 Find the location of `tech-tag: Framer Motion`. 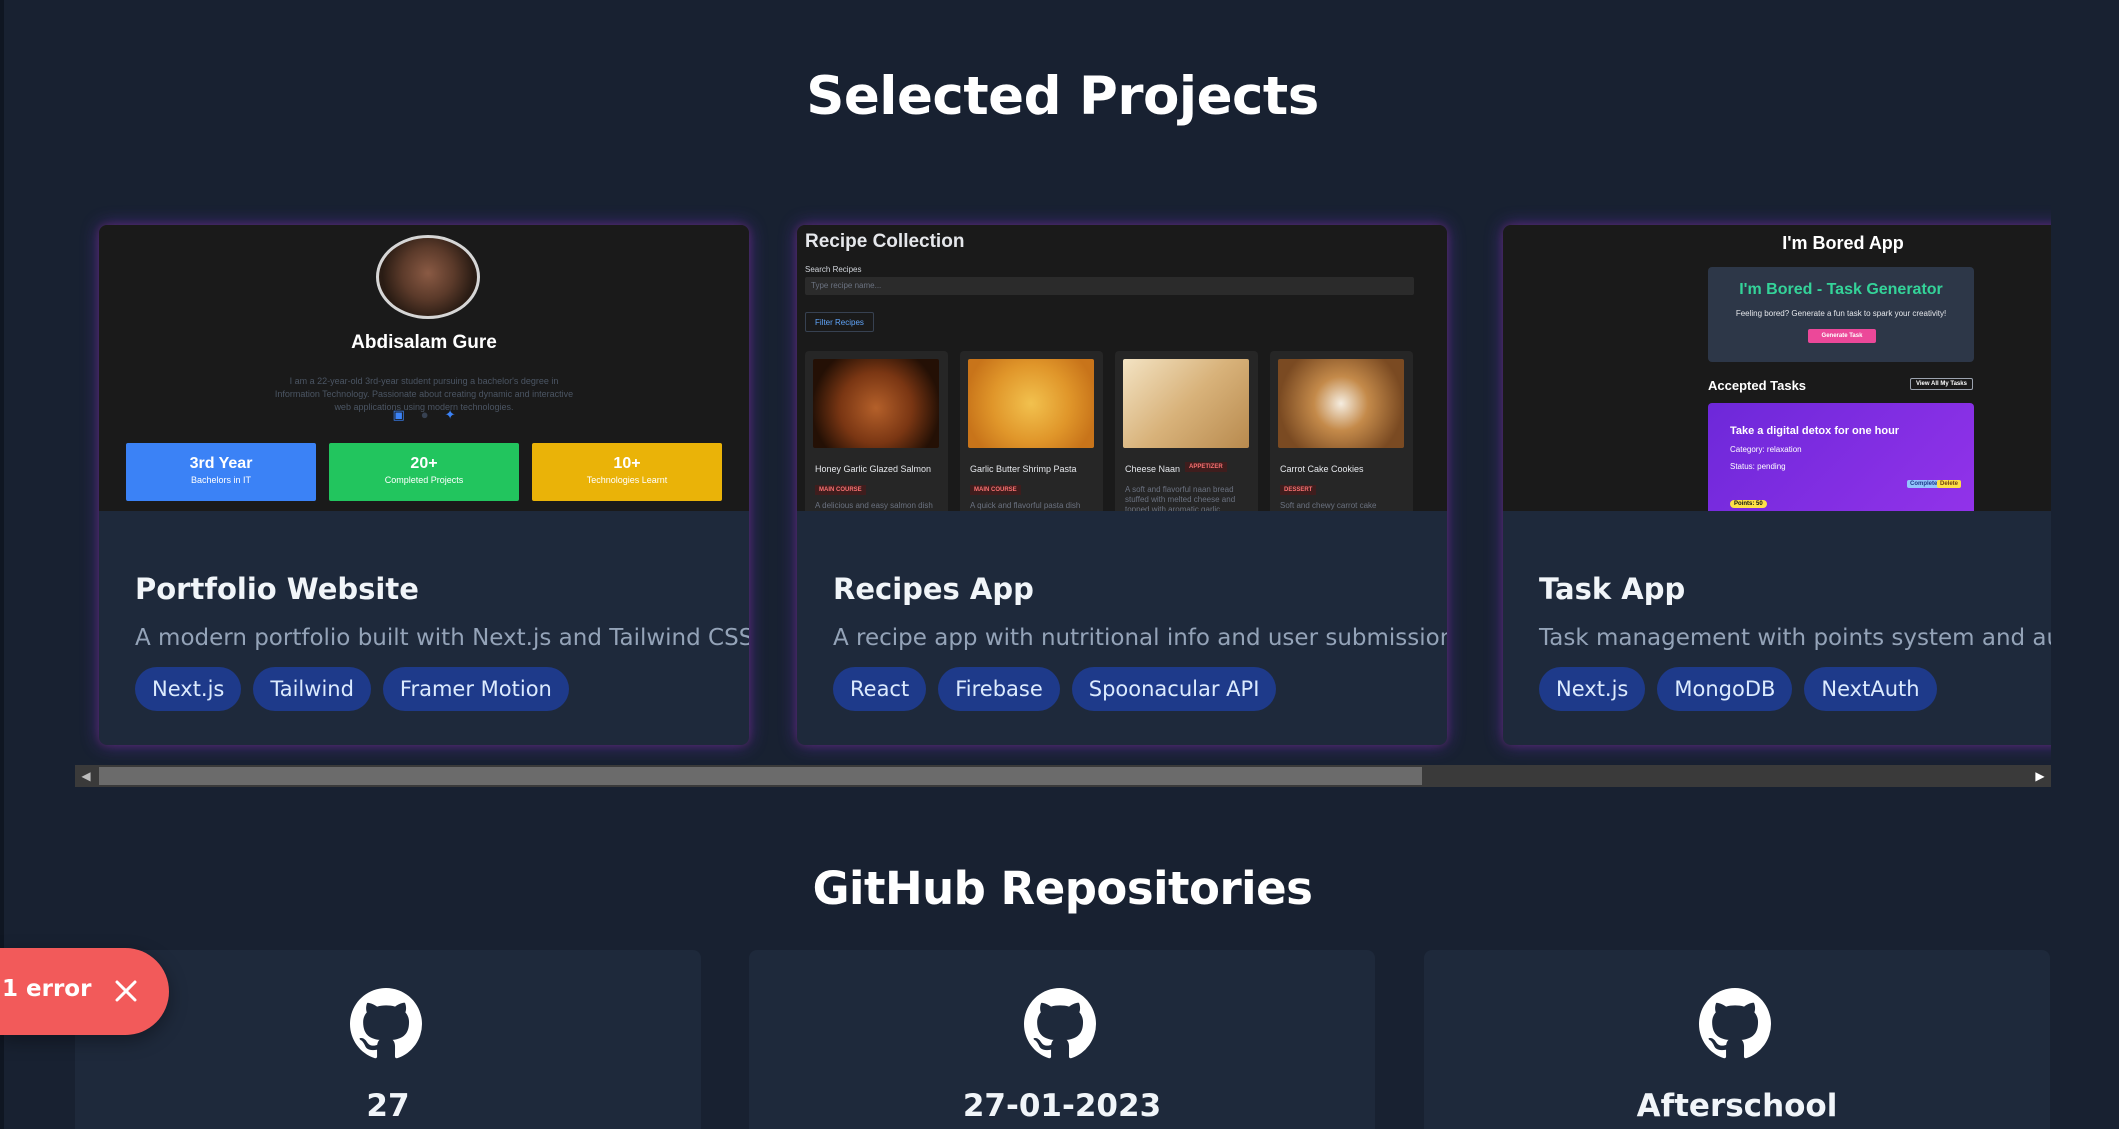

tech-tag: Framer Motion is located at coordinates (475, 689).